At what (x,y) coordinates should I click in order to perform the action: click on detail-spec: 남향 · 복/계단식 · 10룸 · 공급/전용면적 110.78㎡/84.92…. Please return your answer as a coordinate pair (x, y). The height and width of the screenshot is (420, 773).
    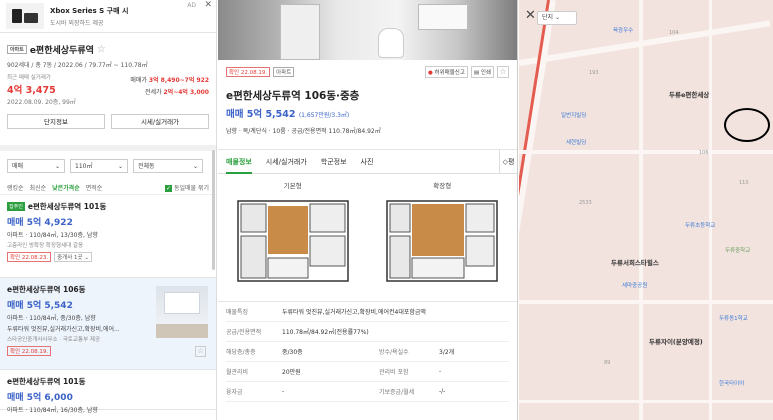
    Looking at the image, I should click on (303, 131).